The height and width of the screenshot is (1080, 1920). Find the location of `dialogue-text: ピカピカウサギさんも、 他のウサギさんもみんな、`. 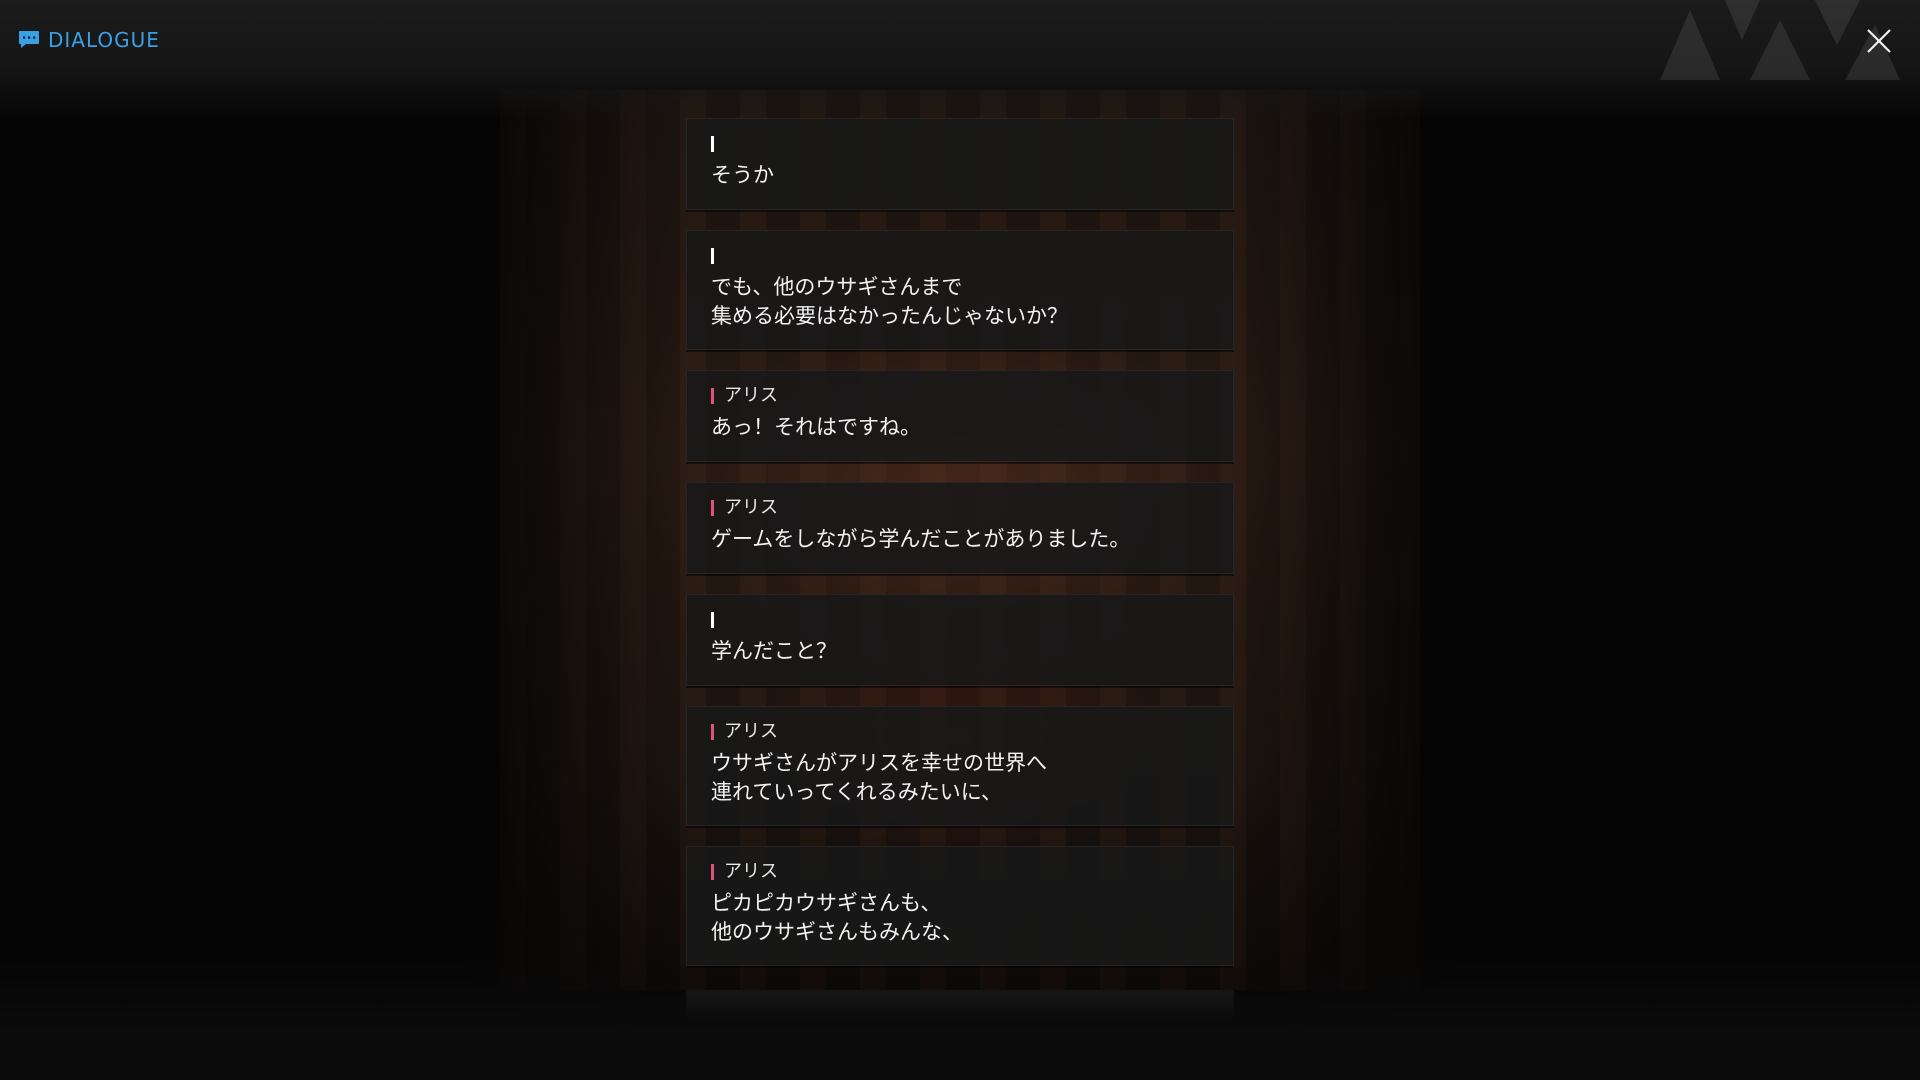

dialogue-text: ピカピカウサギさんも、 他のウサギさんもみんな、 is located at coordinates (837, 917).